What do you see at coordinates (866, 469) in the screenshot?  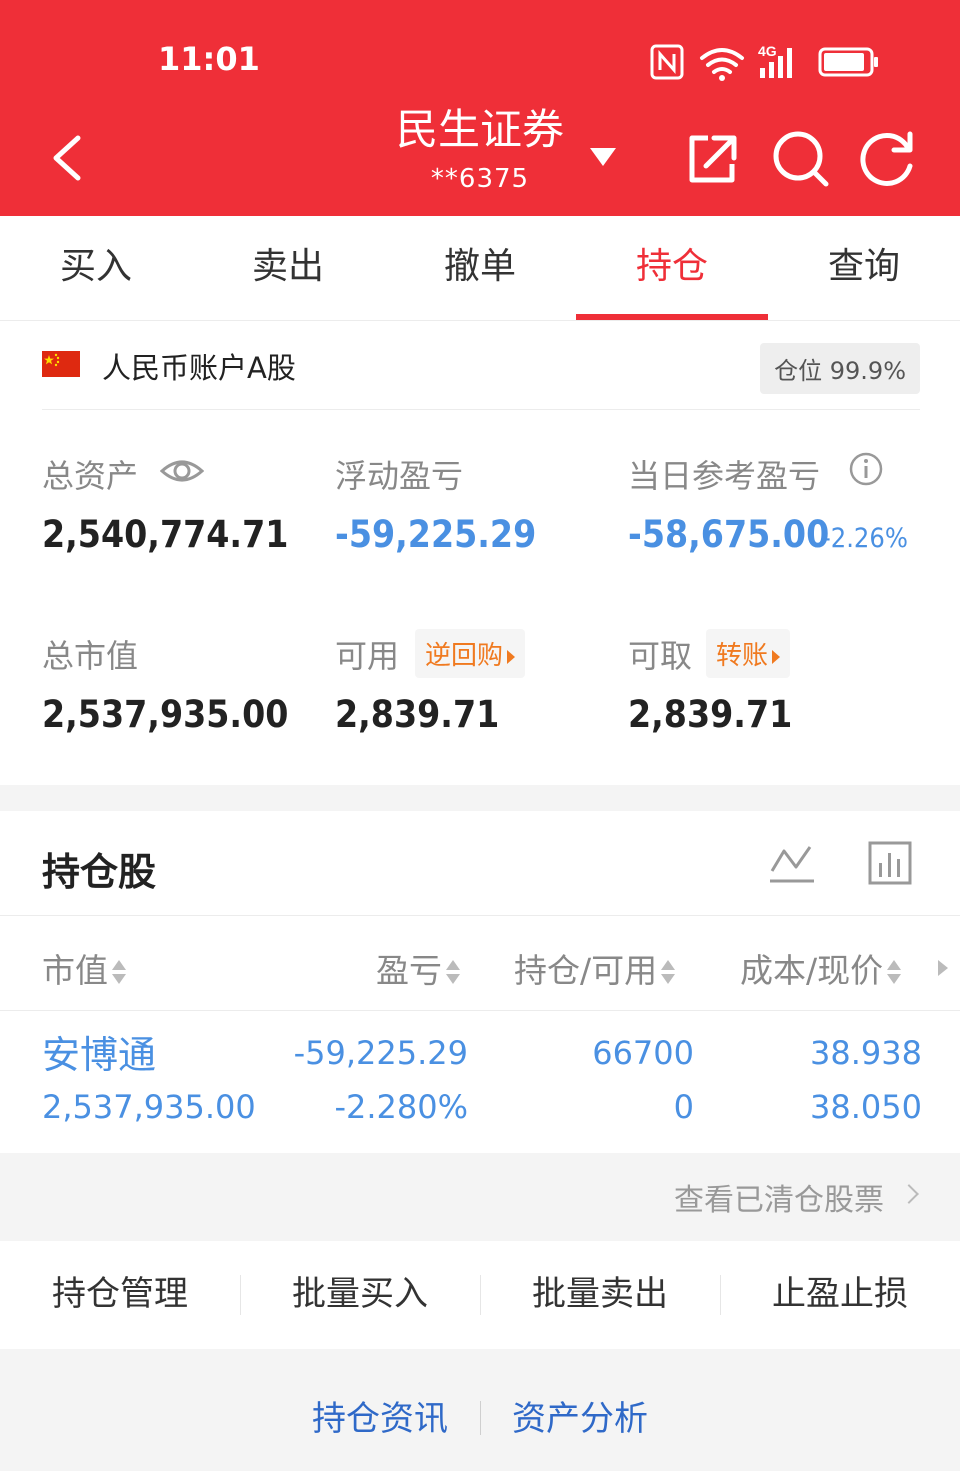 I see `info-icon` at bounding box center [866, 469].